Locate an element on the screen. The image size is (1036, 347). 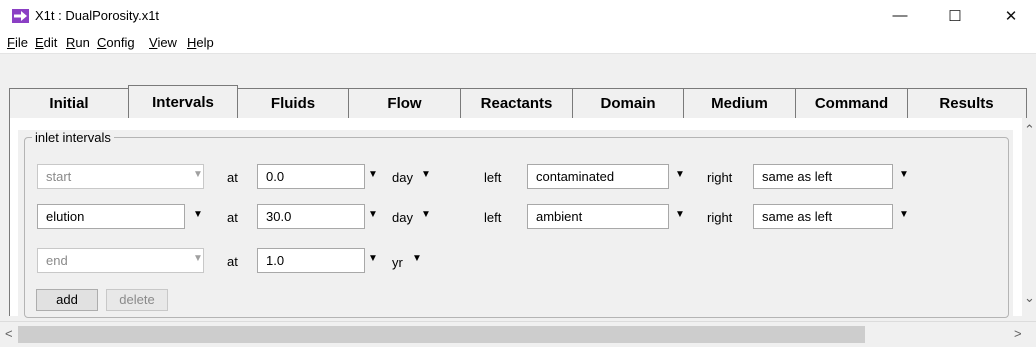
left-fluid-combo: ambient is located at coordinates (598, 216).